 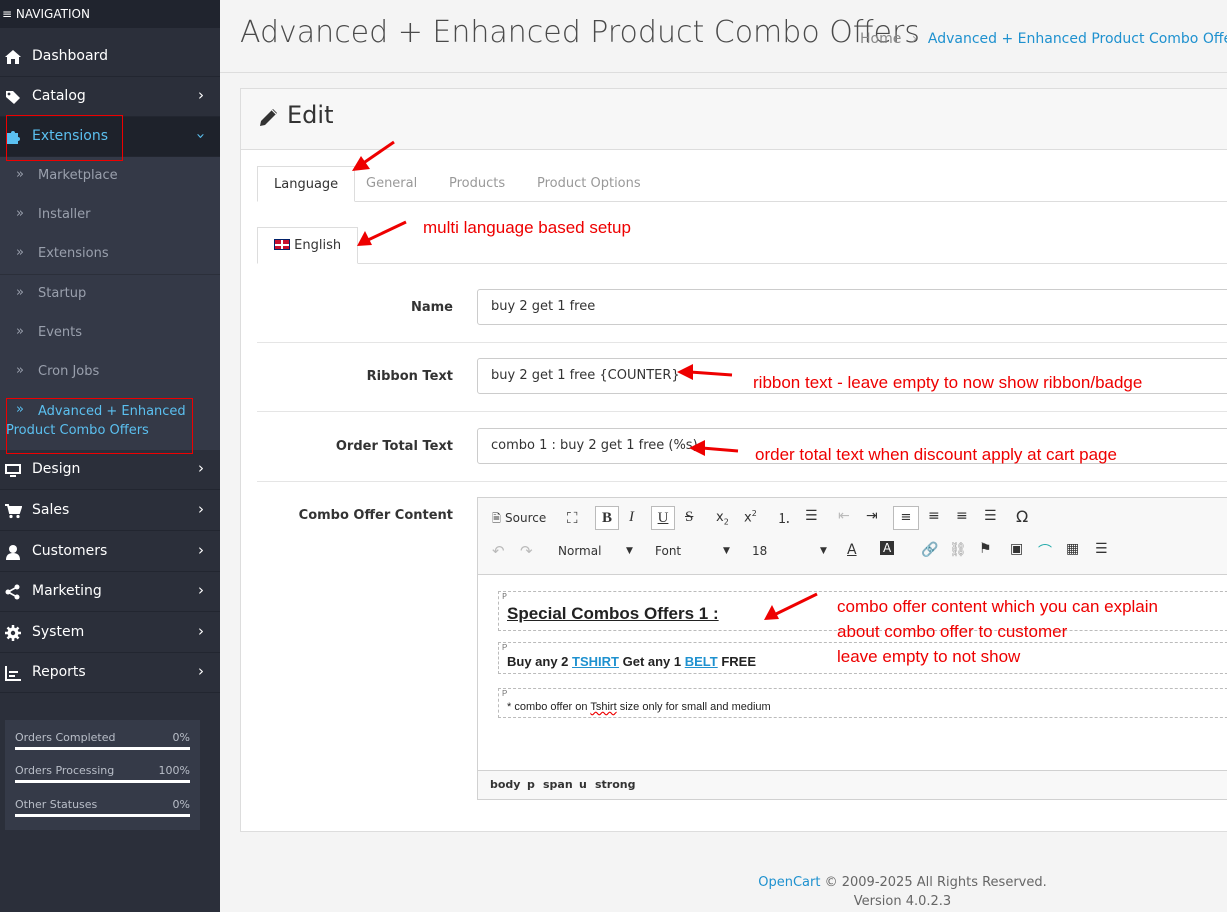 What do you see at coordinates (789, 882) in the screenshot?
I see `opencart-link: OpenCart` at bounding box center [789, 882].